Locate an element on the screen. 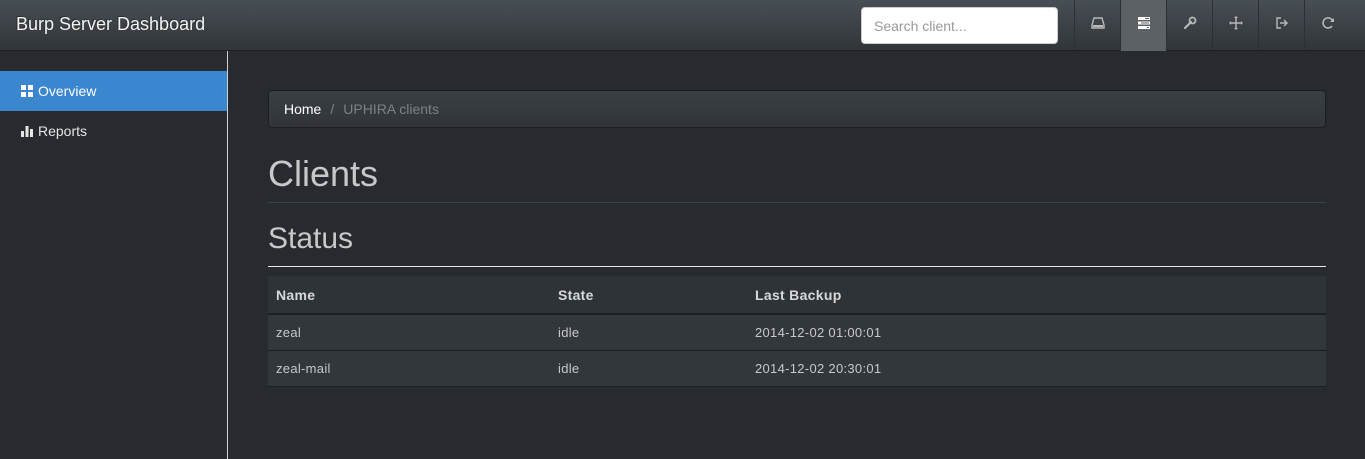 The width and height of the screenshot is (1365, 459). move-icon is located at coordinates (1235, 25).